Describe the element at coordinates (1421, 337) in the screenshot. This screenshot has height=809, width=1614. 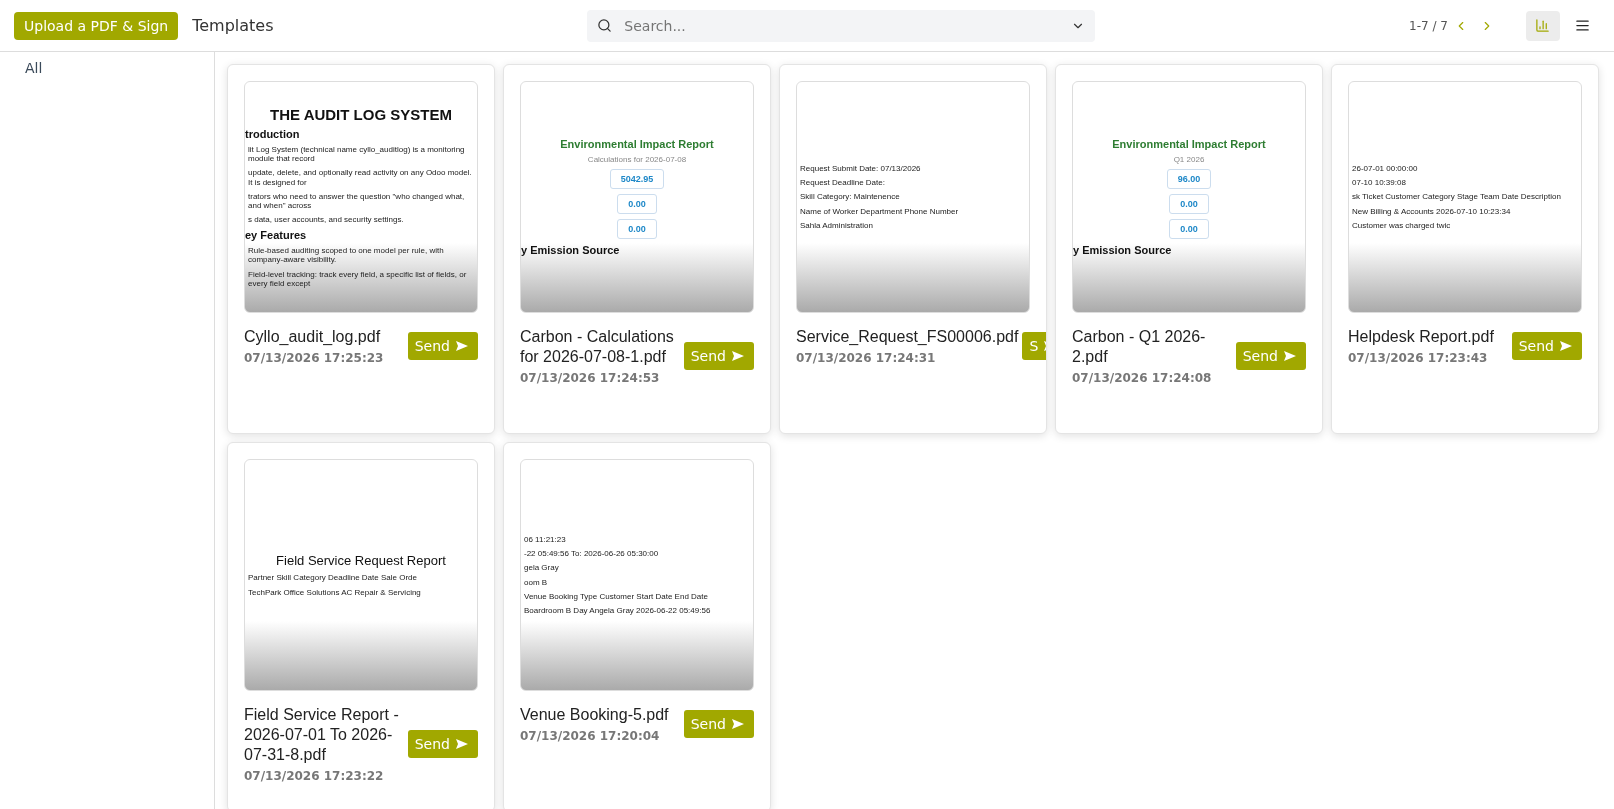
I see `document-name: Helpdesk Report.pdf` at that location.